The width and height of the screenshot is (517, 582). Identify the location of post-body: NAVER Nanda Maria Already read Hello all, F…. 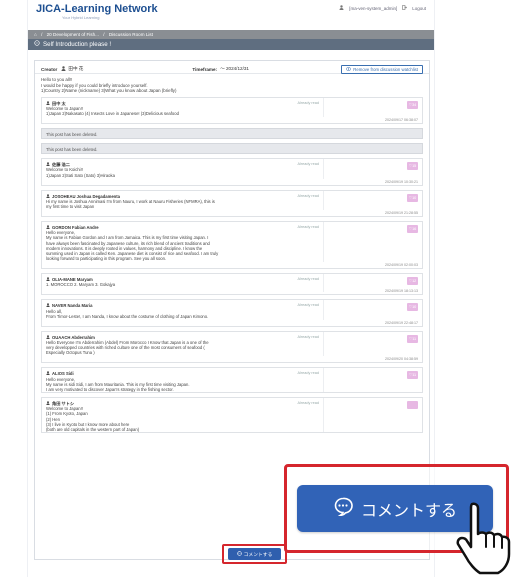
(183, 310).